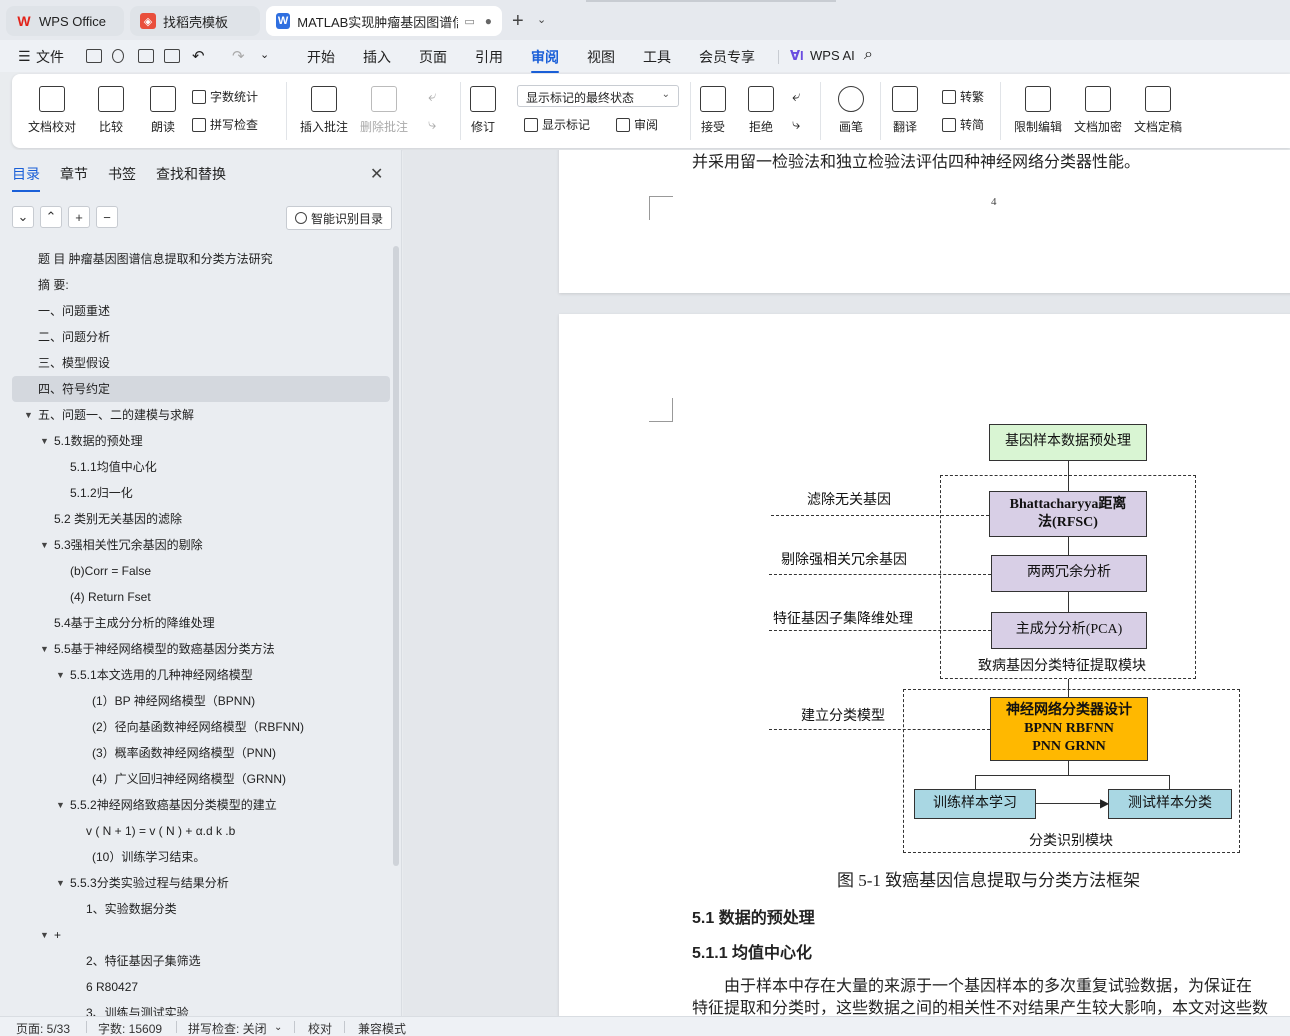 Image resolution: width=1290 pixels, height=1036 pixels. Describe the element at coordinates (172, 56) in the screenshot. I see `print-preview-icon` at that location.